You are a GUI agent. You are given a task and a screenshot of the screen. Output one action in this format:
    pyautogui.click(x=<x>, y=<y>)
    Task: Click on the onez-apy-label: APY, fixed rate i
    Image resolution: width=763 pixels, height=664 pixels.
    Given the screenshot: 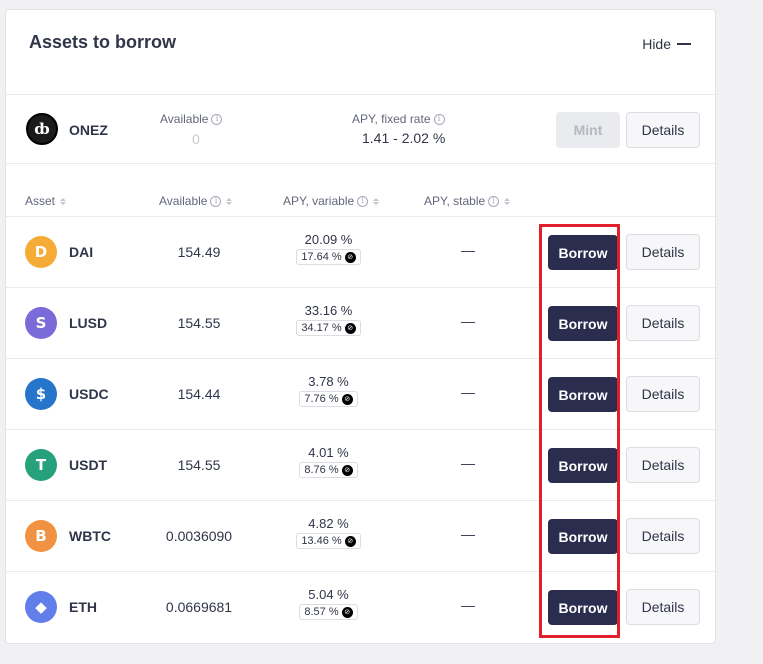 What is the action you would take?
    pyautogui.click(x=398, y=119)
    